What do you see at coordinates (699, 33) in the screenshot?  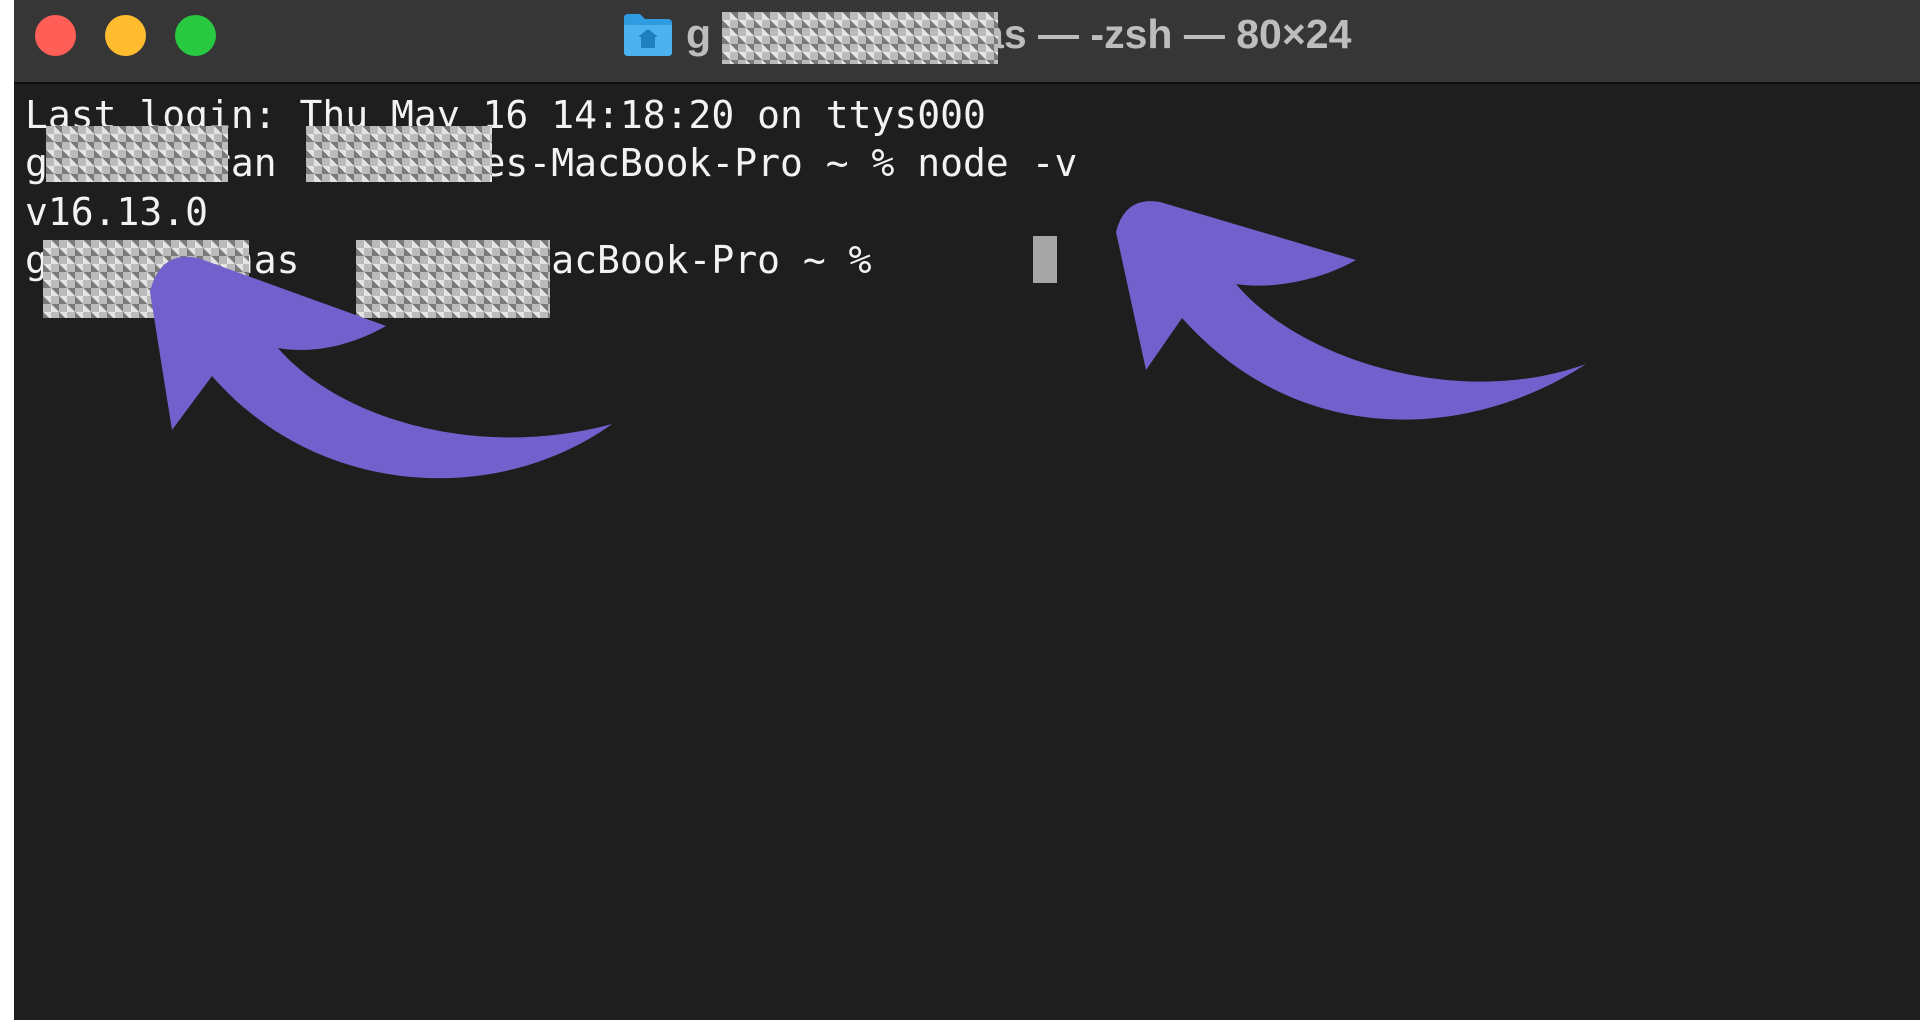 I see `title-start: g` at bounding box center [699, 33].